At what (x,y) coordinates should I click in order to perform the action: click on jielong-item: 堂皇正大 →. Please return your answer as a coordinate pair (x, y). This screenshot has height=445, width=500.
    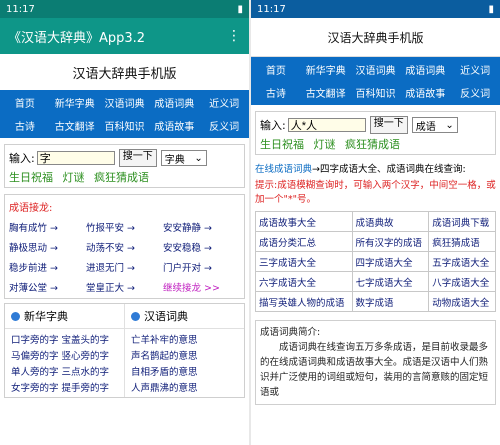
    Looking at the image, I should click on (124, 287).